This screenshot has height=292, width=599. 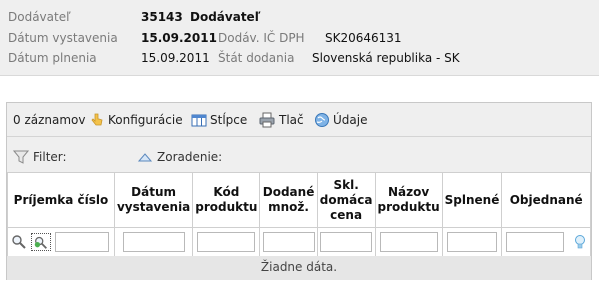 What do you see at coordinates (288, 200) in the screenshot?
I see `column-header: Dodané množ.` at bounding box center [288, 200].